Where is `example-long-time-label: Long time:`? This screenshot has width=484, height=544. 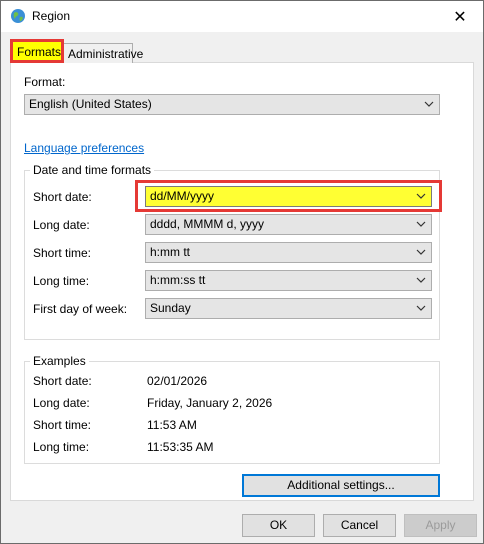
example-long-time-label: Long time: is located at coordinates (61, 447).